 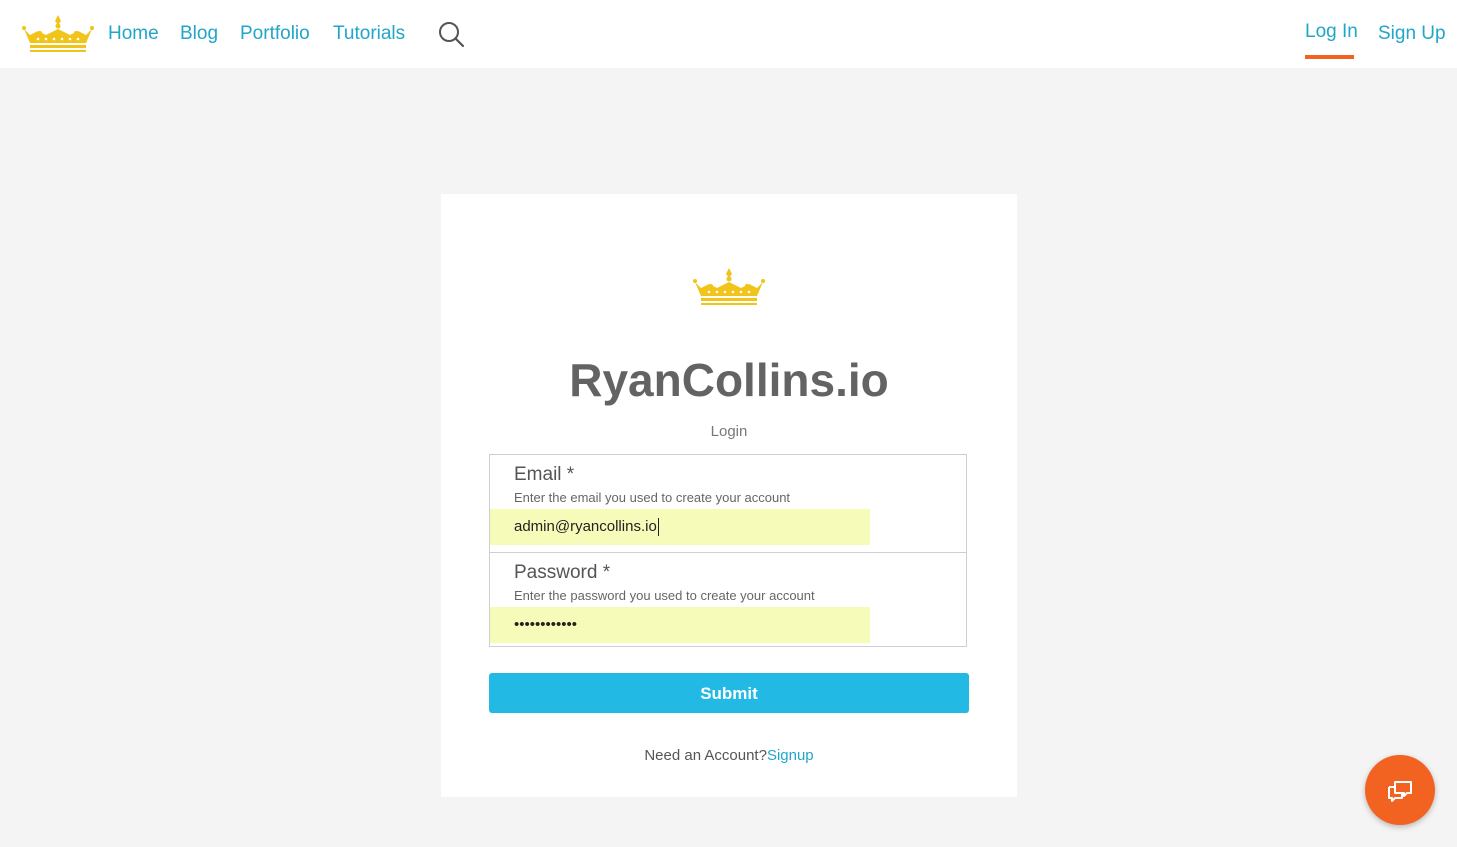 I want to click on login-active-indicator, so click(x=1329, y=57).